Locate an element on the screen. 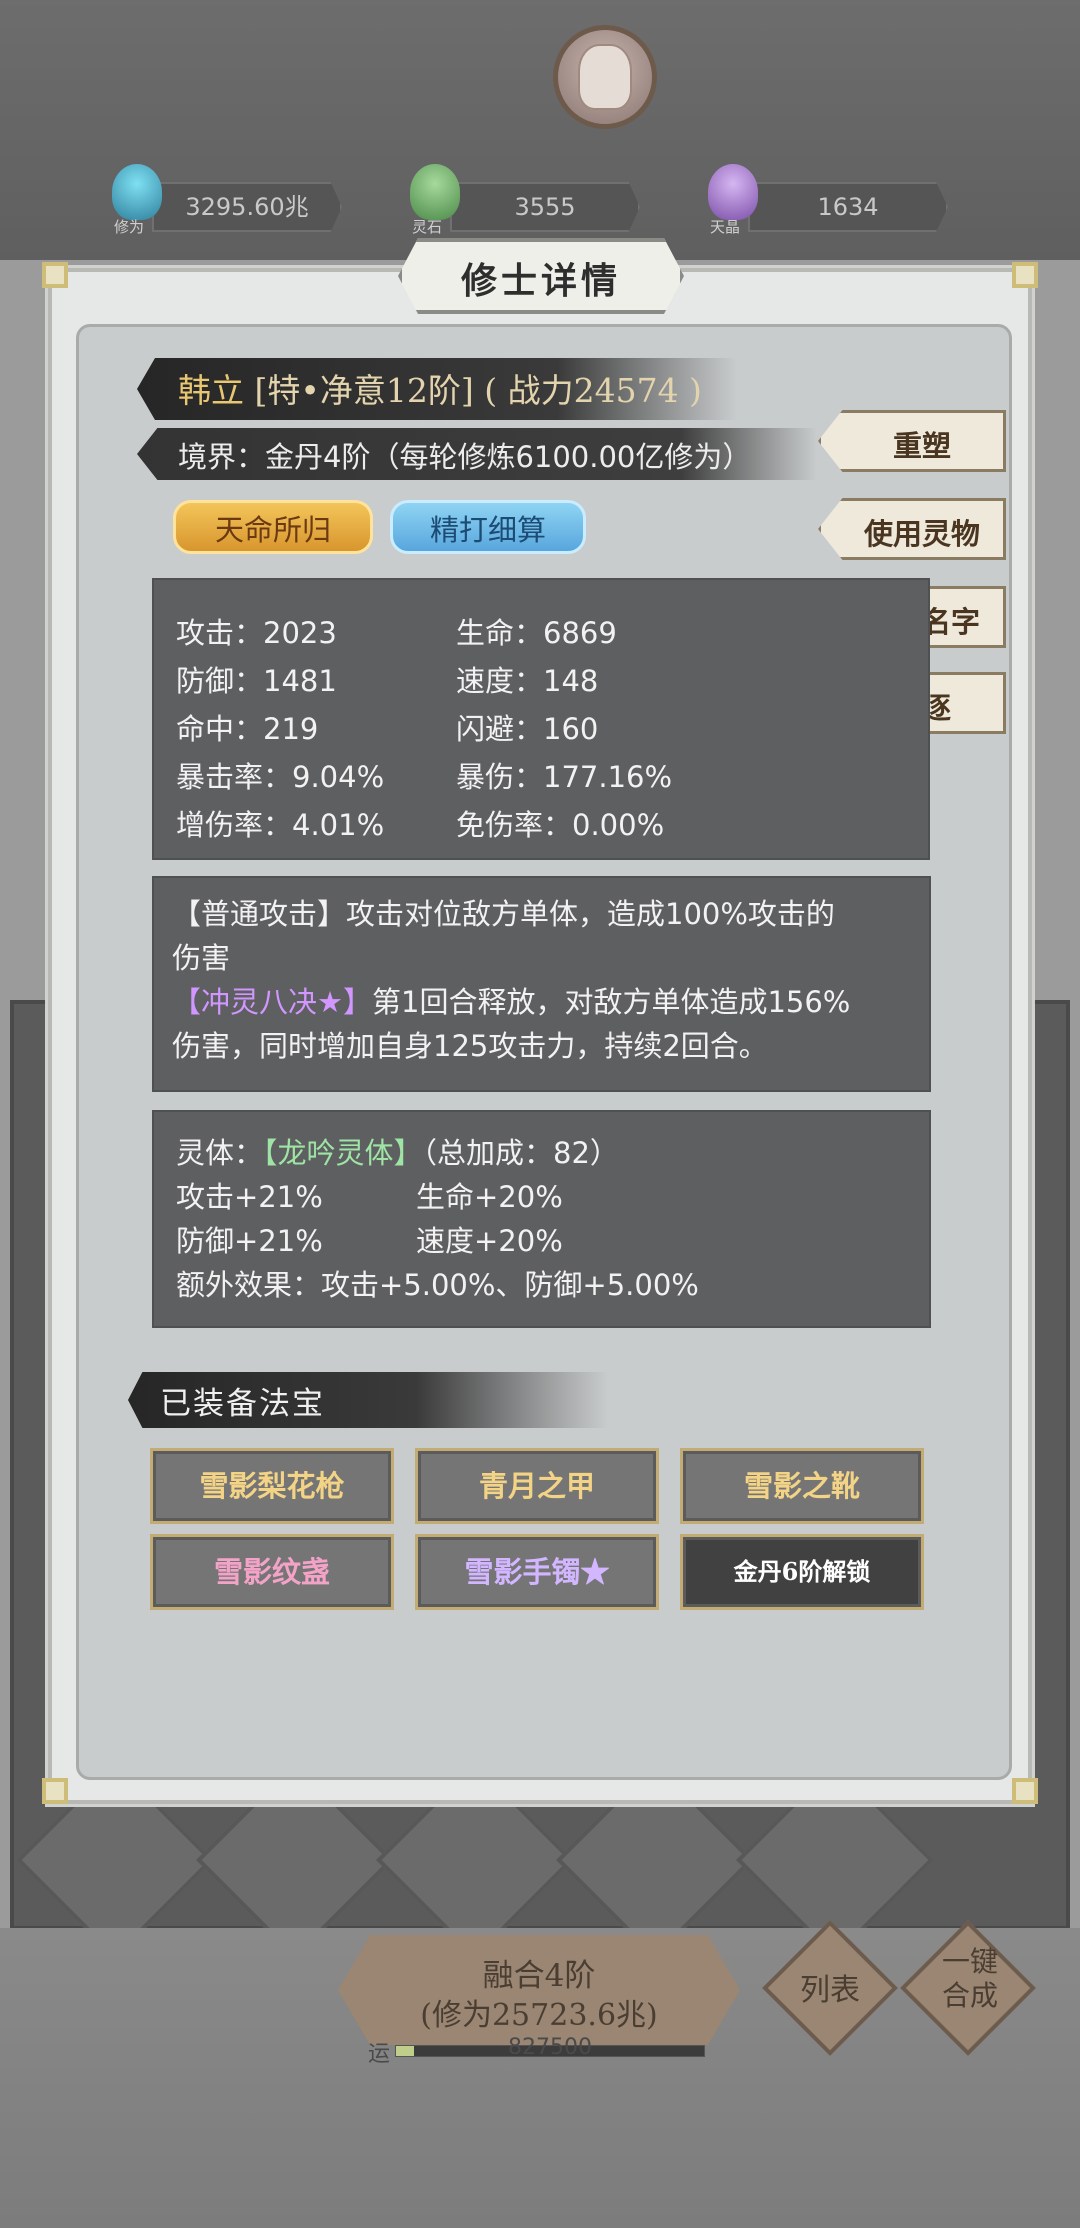 This screenshot has width=1080, height=2228. special-skill-text-cont: 伤害，同时增加自身125攻击力，持续2回合。 is located at coordinates (470, 1046).